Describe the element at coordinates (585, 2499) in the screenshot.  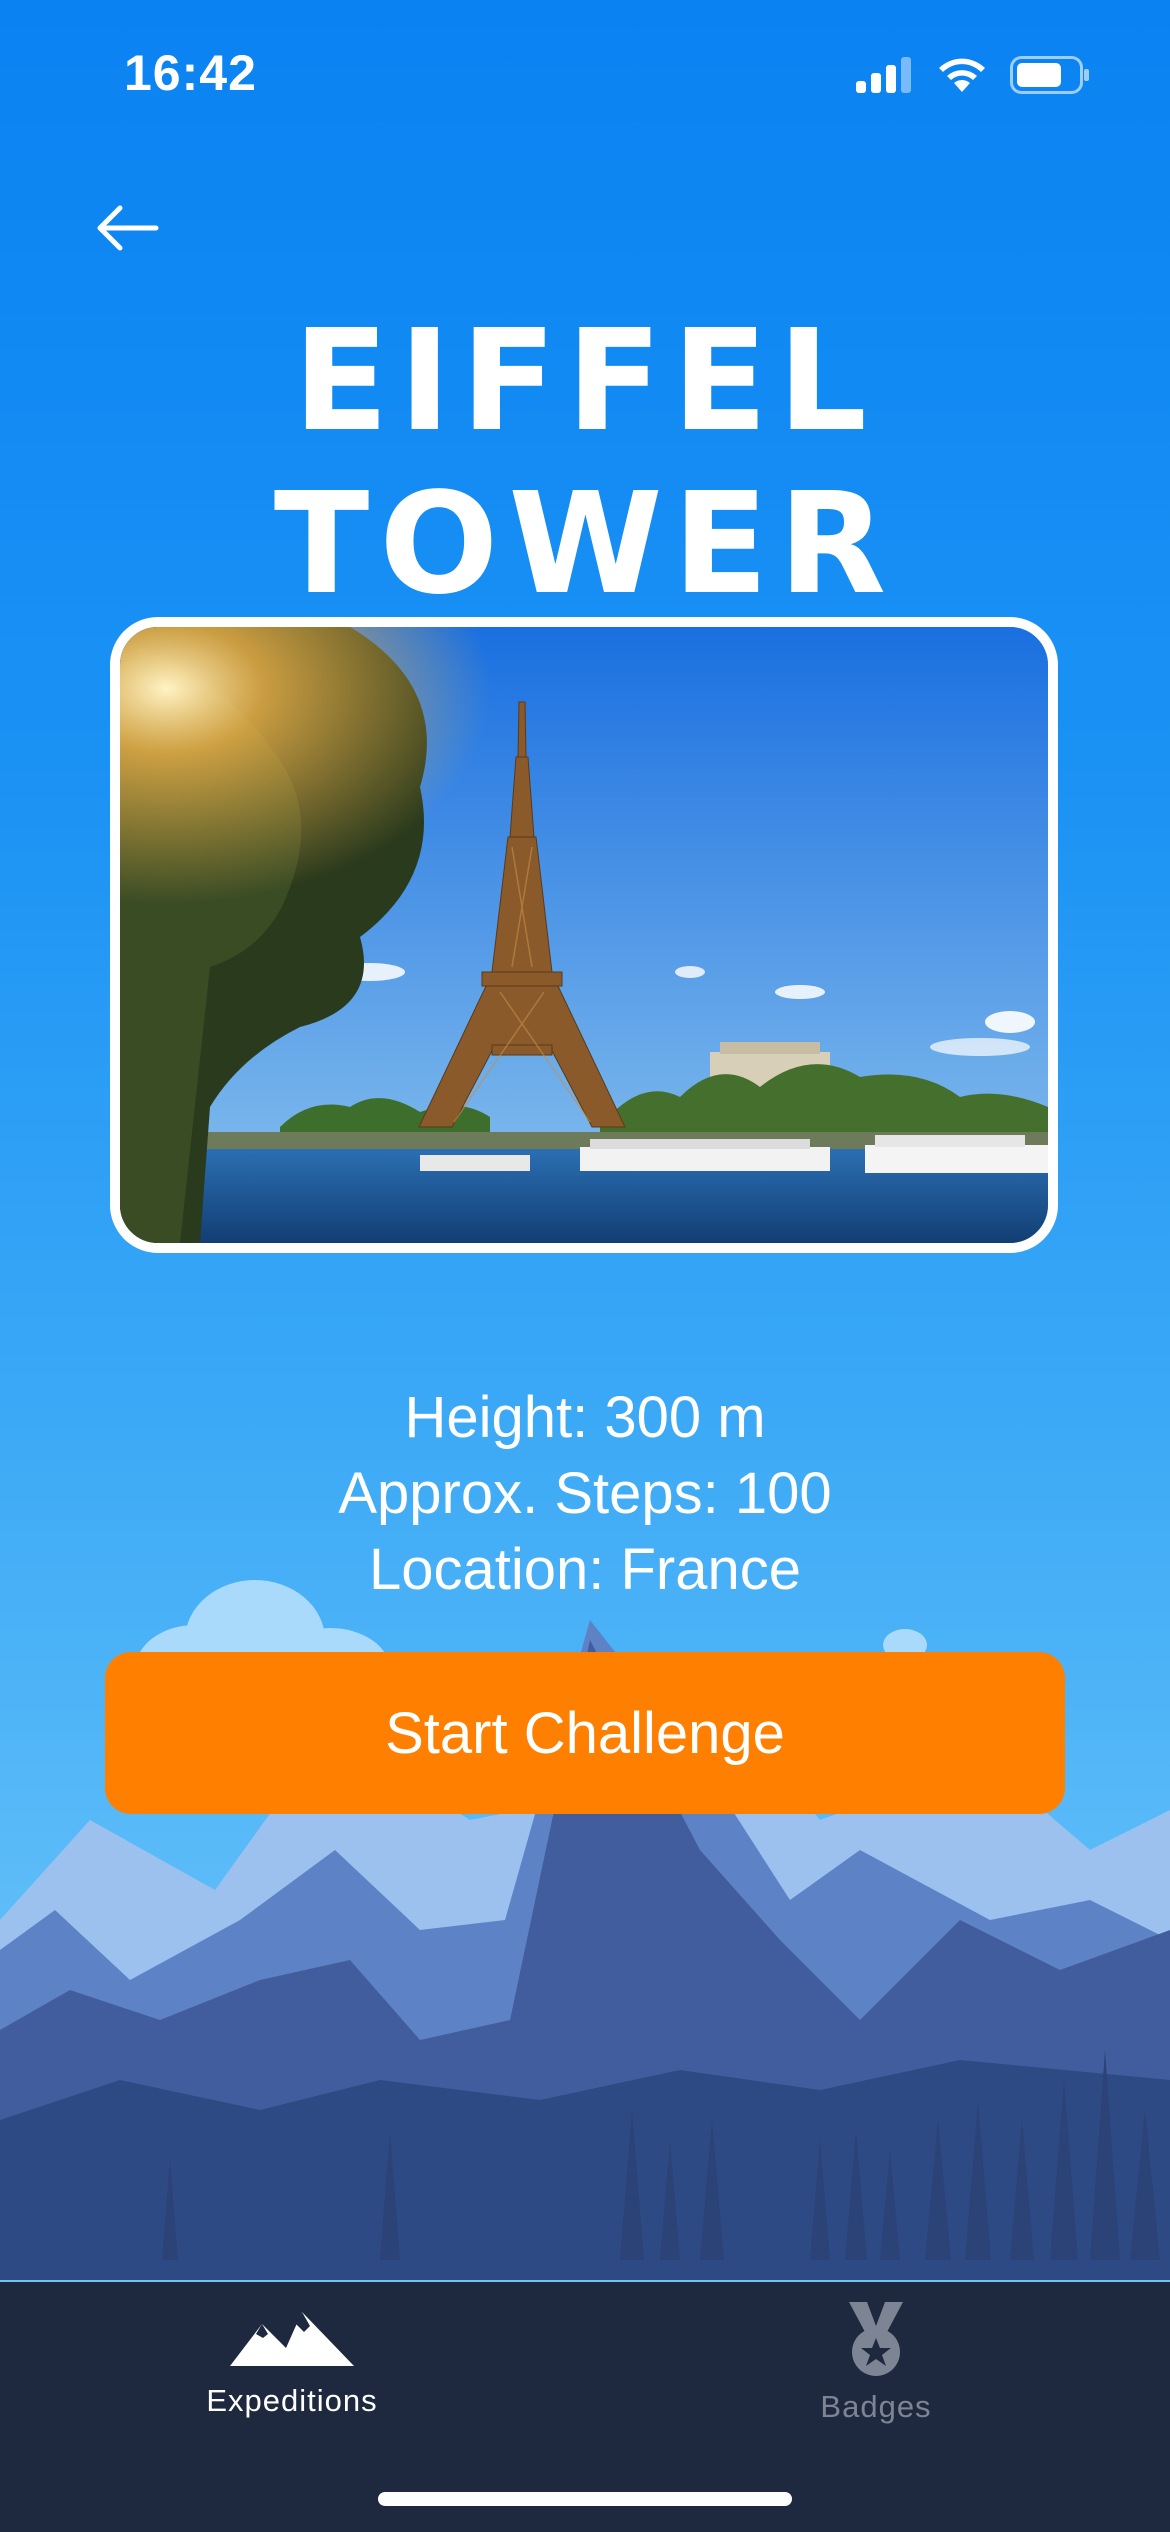
I see `home-indicator` at that location.